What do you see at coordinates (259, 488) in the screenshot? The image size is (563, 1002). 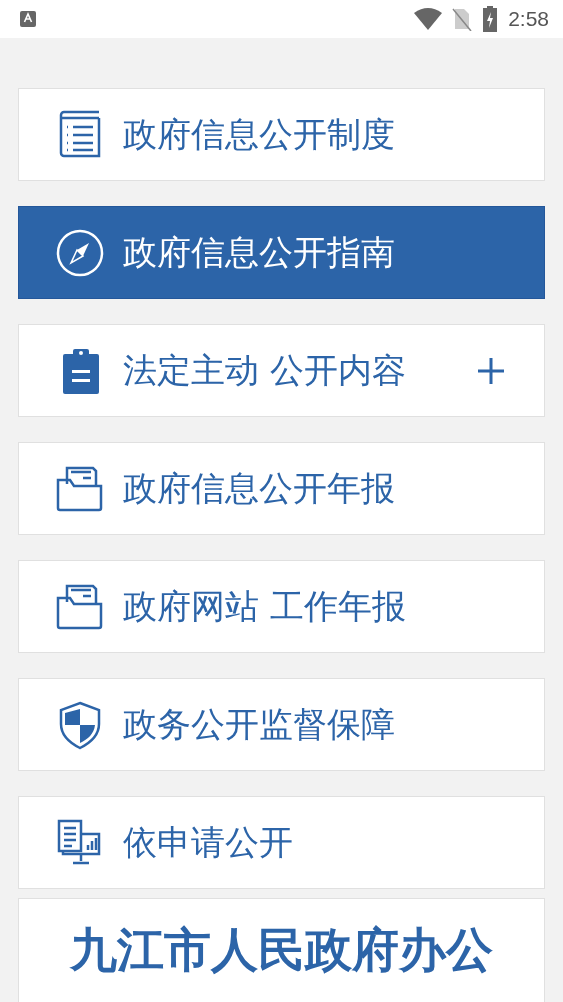 I see `menu-label: 政府信息公开年报` at bounding box center [259, 488].